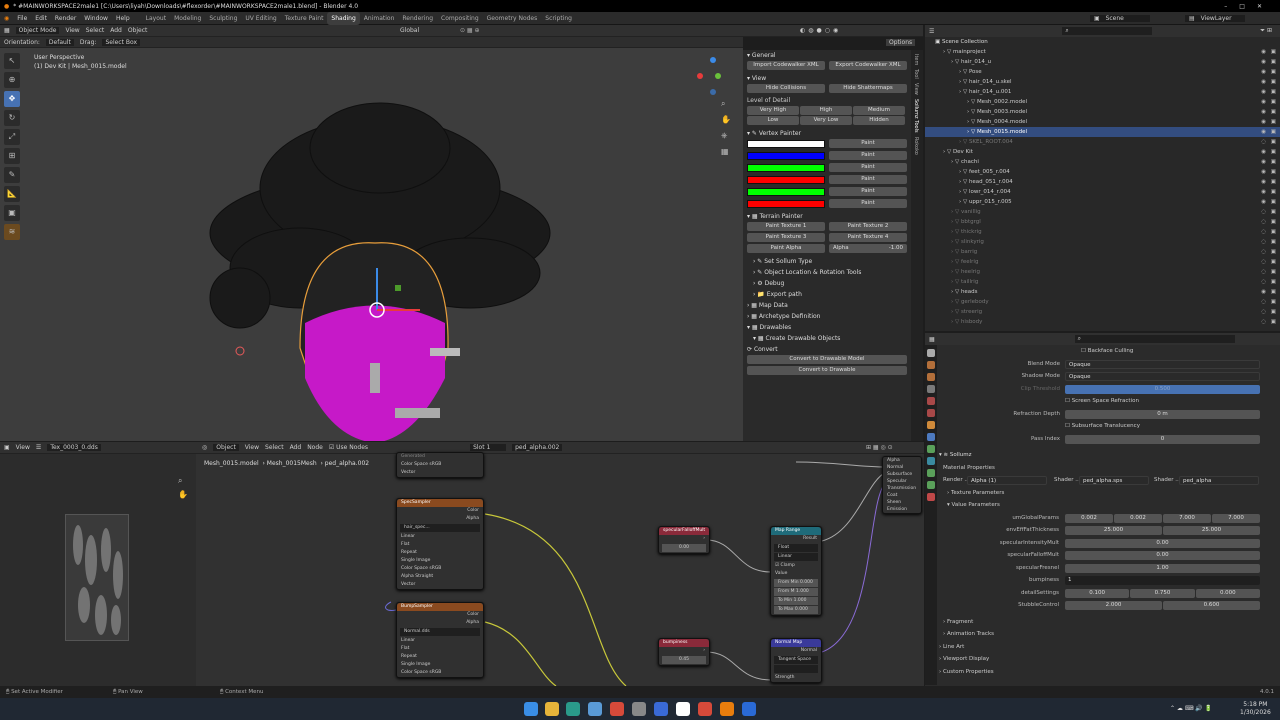  I want to click on viewlayer-selector: ▤ ViewLayer, so click(1215, 18).